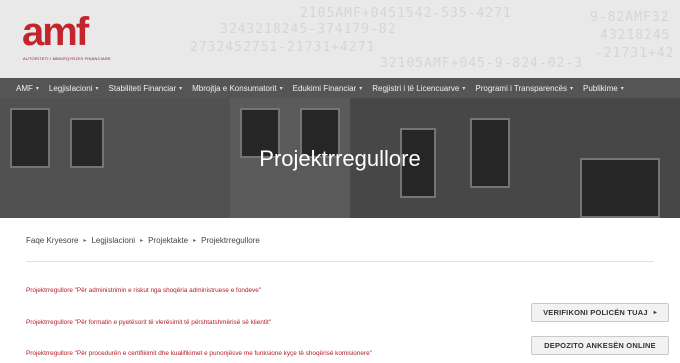  Describe the element at coordinates (74, 88) in the screenshot. I see `nav-item-legjislacioni: Legjislacioni ▾` at that location.